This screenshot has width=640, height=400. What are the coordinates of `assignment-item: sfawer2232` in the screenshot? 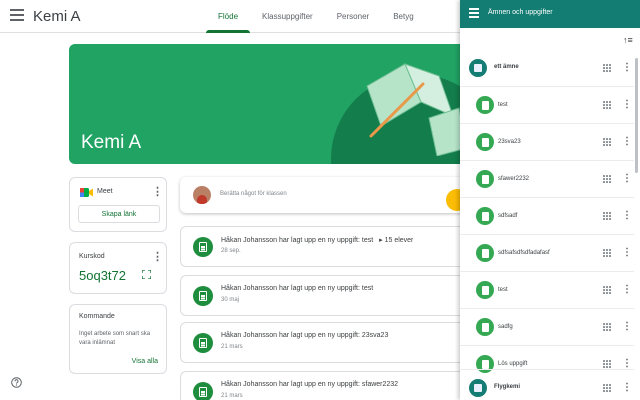 It's located at (547, 178).